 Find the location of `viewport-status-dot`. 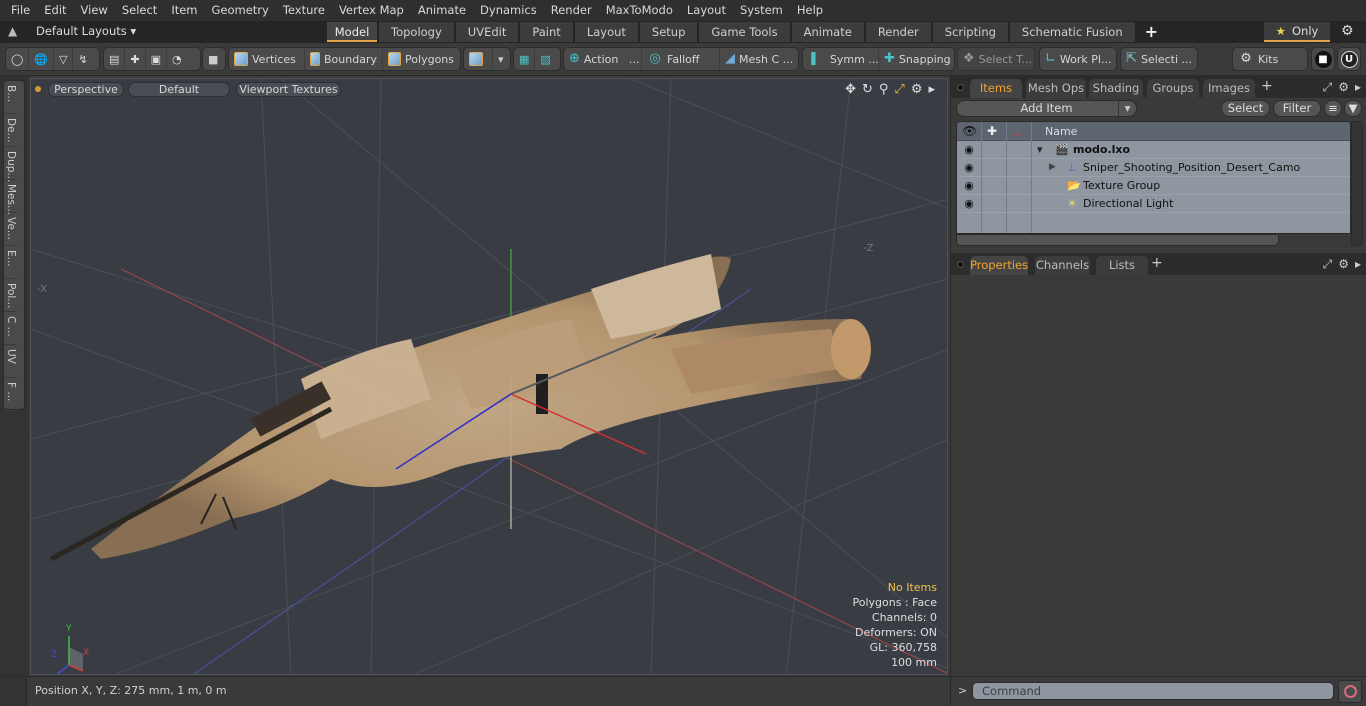

viewport-status-dot is located at coordinates (38, 89).